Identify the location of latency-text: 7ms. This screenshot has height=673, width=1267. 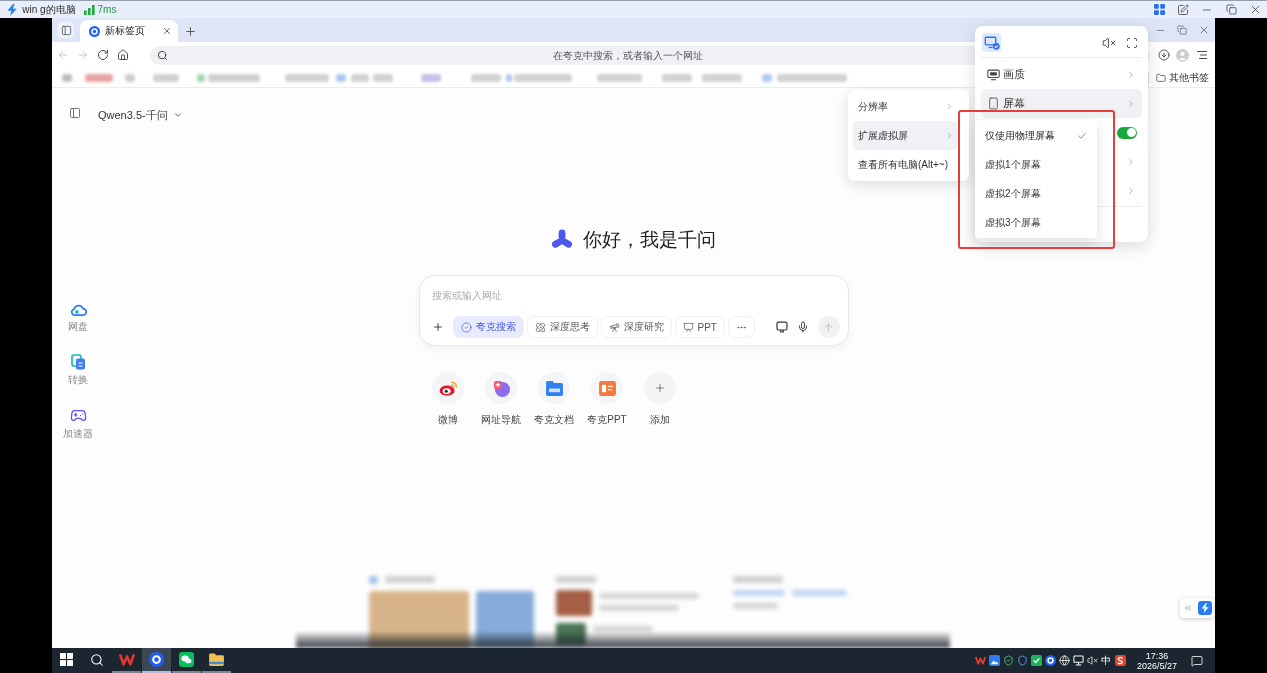
(107, 9).